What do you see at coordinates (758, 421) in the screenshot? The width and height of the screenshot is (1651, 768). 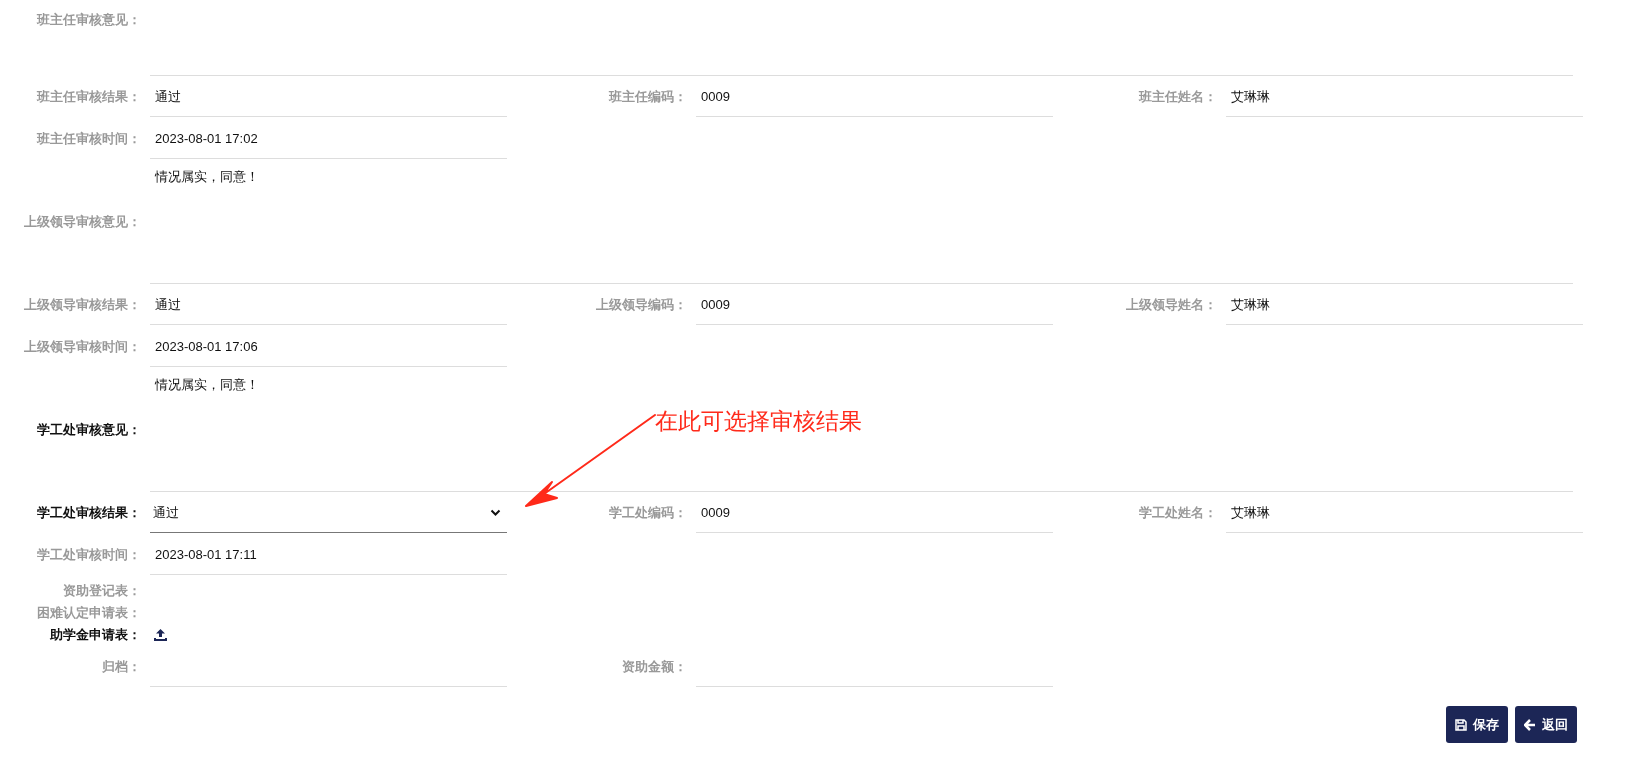 I see `annotation-text: 在此可选择审核结果` at bounding box center [758, 421].